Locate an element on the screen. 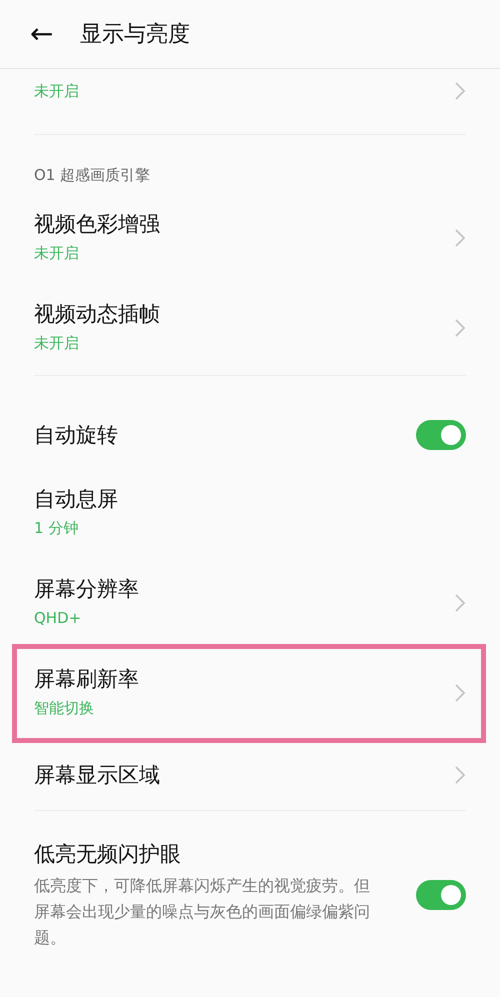  page-title: 显示与亮度 is located at coordinates (135, 35).